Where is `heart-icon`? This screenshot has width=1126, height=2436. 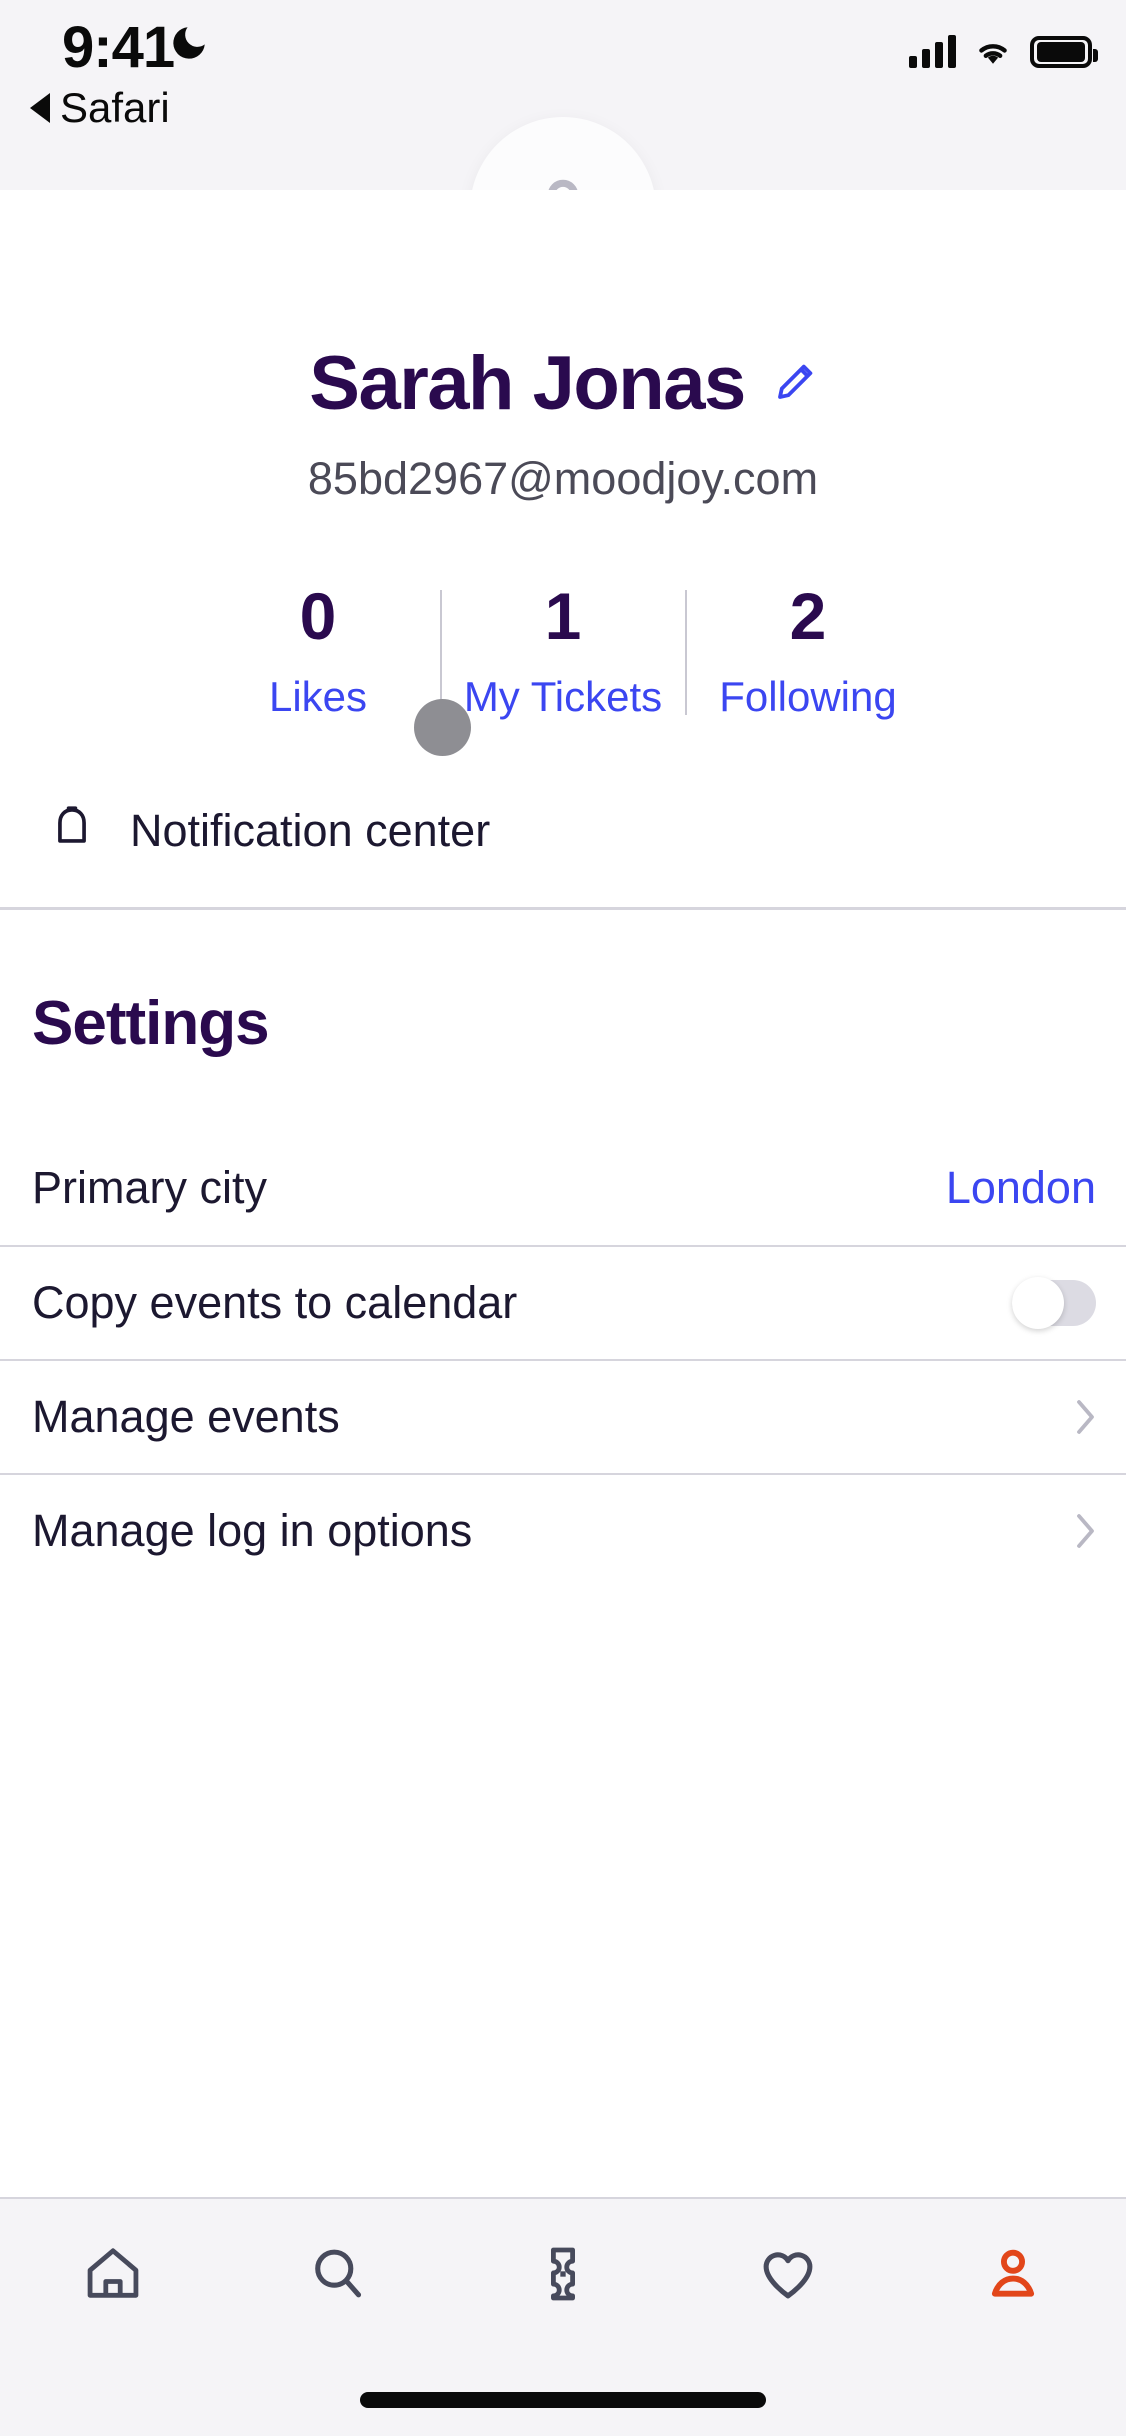 heart-icon is located at coordinates (788, 2275).